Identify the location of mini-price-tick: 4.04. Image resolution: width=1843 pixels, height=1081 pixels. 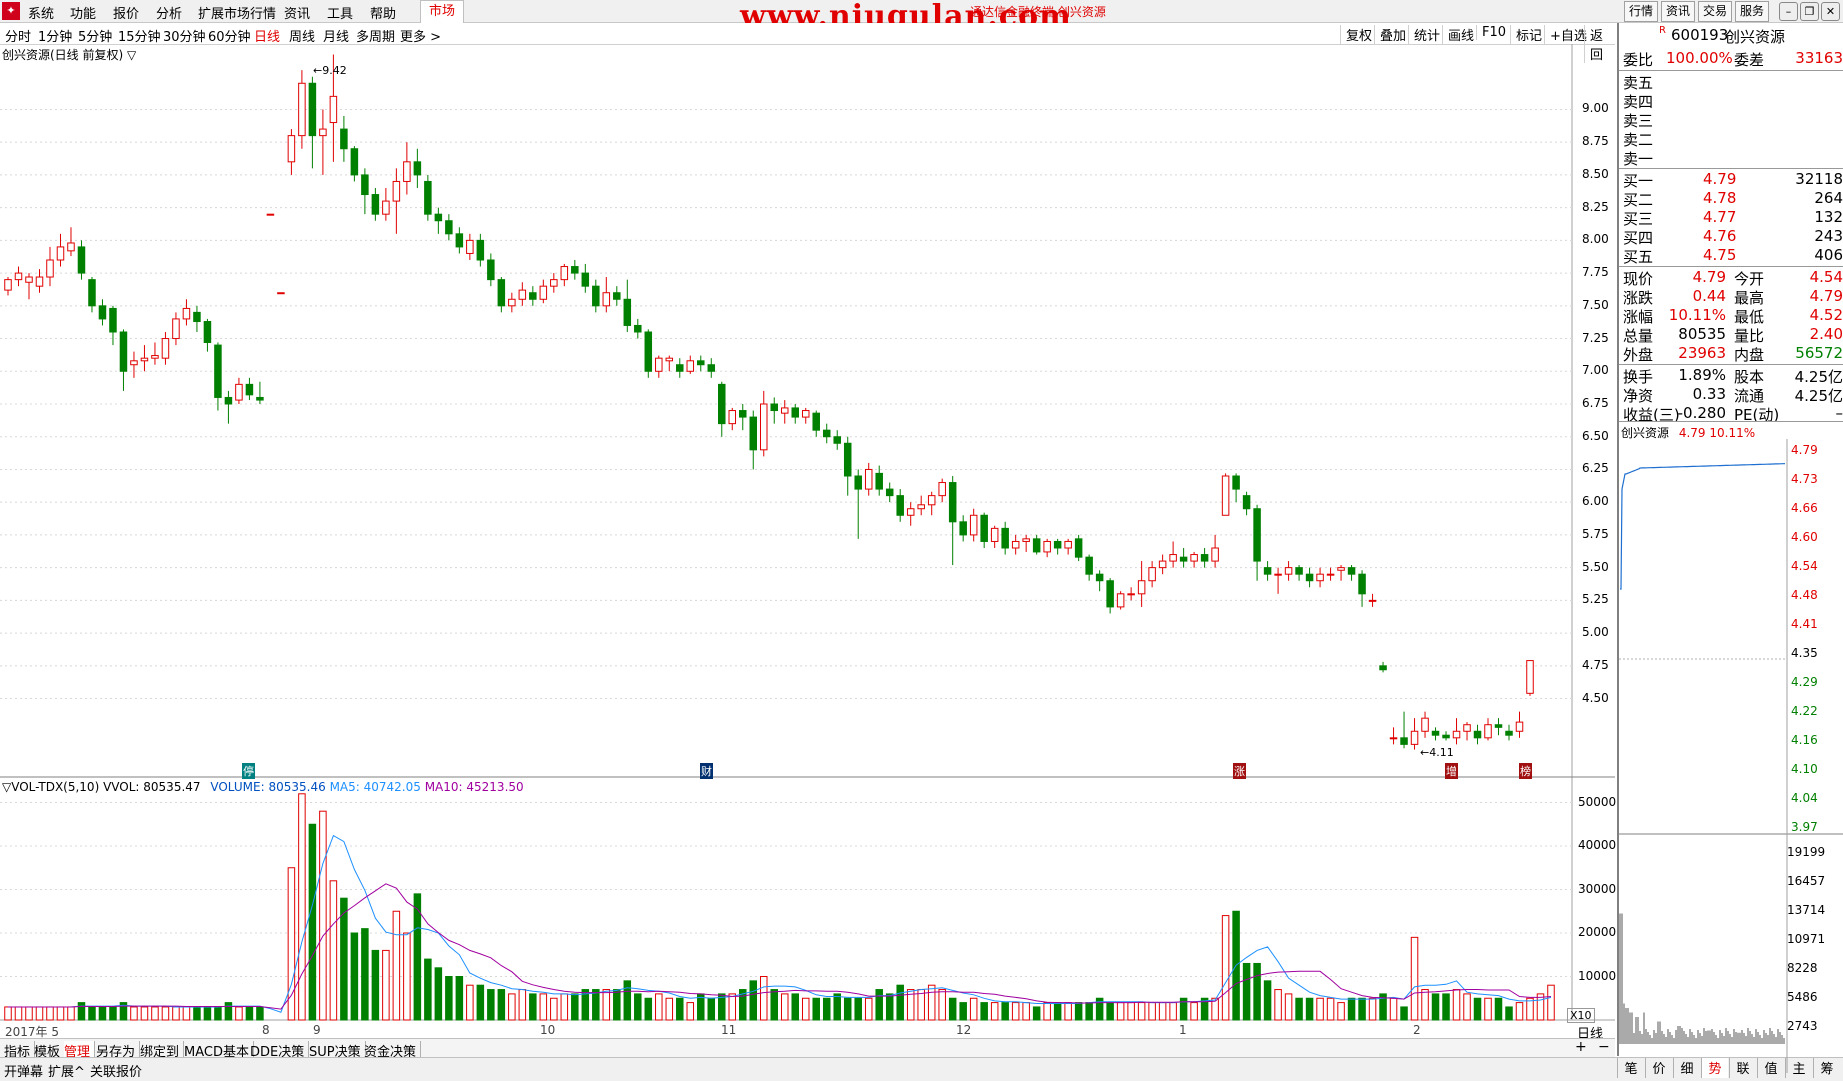
(1804, 798).